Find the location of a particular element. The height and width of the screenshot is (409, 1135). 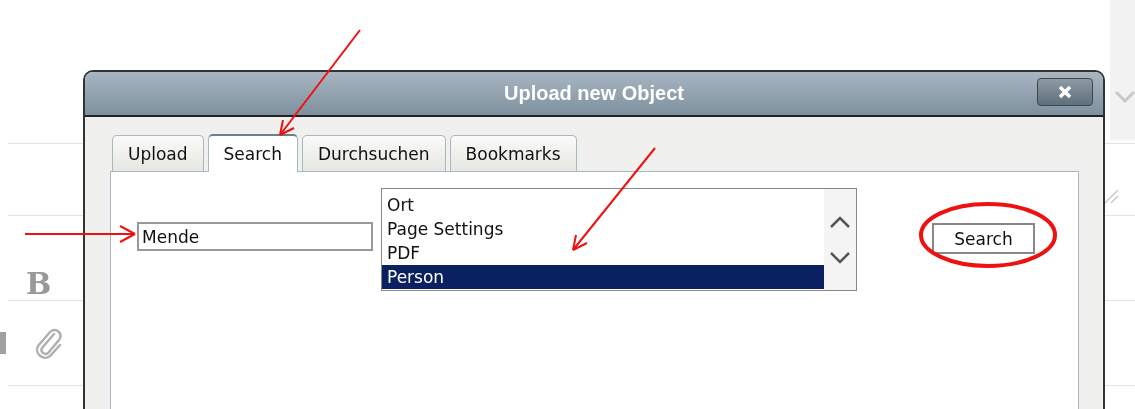

chevron-down-icon is located at coordinates (1124, 97).